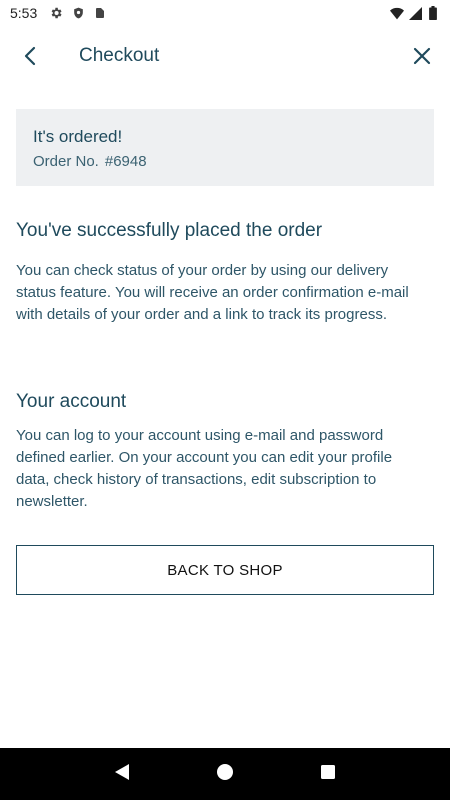 The height and width of the screenshot is (800, 450). I want to click on back-button, so click(30, 58).